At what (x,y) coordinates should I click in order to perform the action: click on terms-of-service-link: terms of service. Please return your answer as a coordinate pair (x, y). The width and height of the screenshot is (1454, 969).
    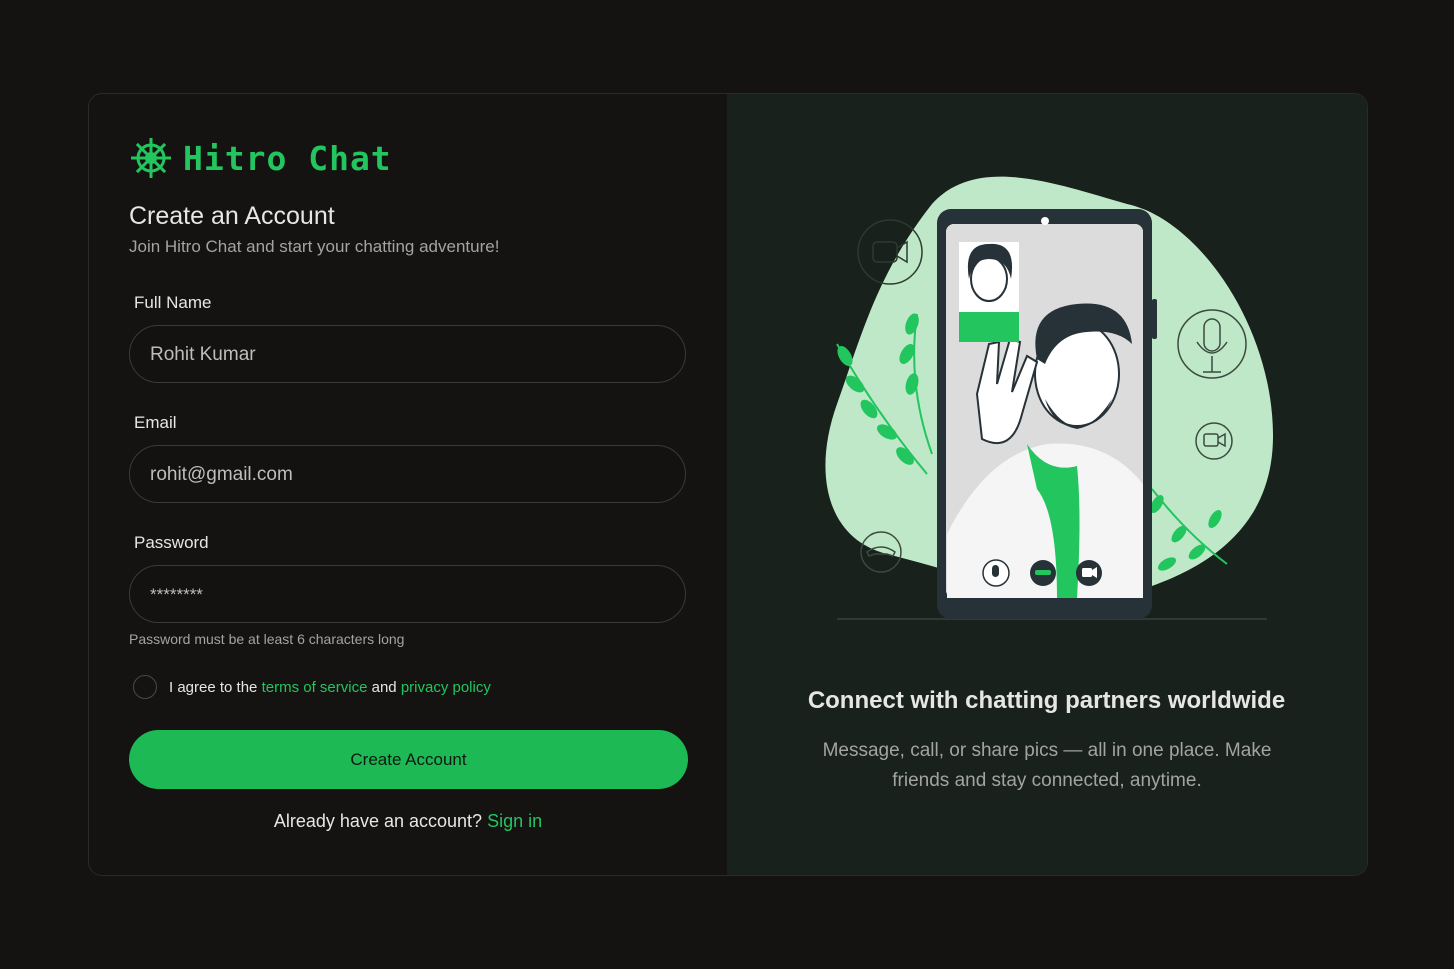
    Looking at the image, I should click on (315, 687).